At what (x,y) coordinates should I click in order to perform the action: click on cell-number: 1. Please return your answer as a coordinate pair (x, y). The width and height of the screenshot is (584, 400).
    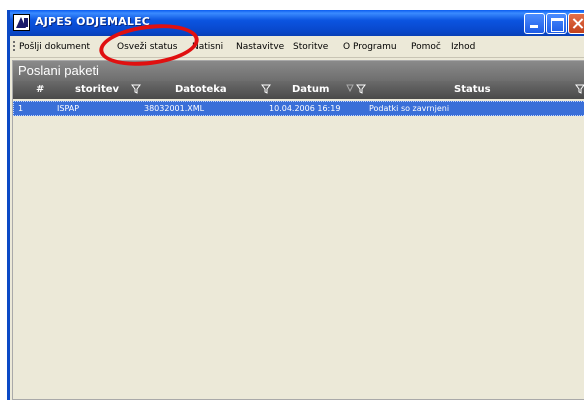
    Looking at the image, I should click on (21, 108).